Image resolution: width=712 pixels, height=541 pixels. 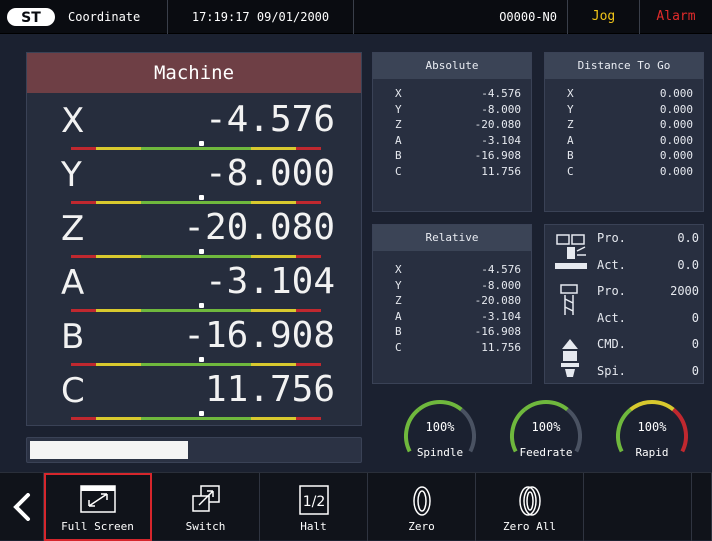 I want to click on relative-row-z: Z -20.080, so click(x=452, y=301).